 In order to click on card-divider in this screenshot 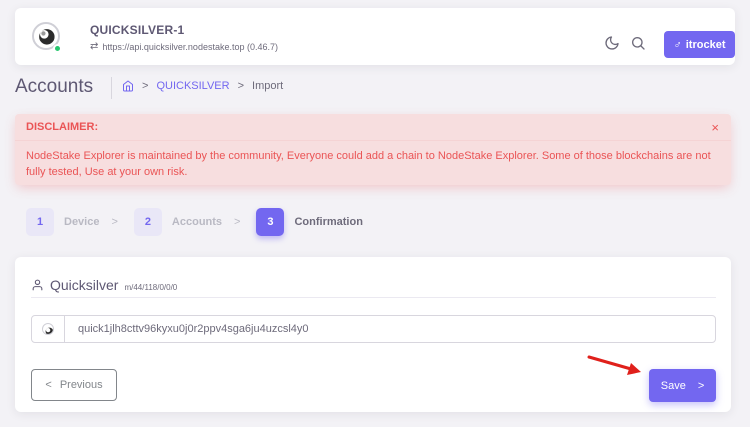, I will do `click(373, 297)`.